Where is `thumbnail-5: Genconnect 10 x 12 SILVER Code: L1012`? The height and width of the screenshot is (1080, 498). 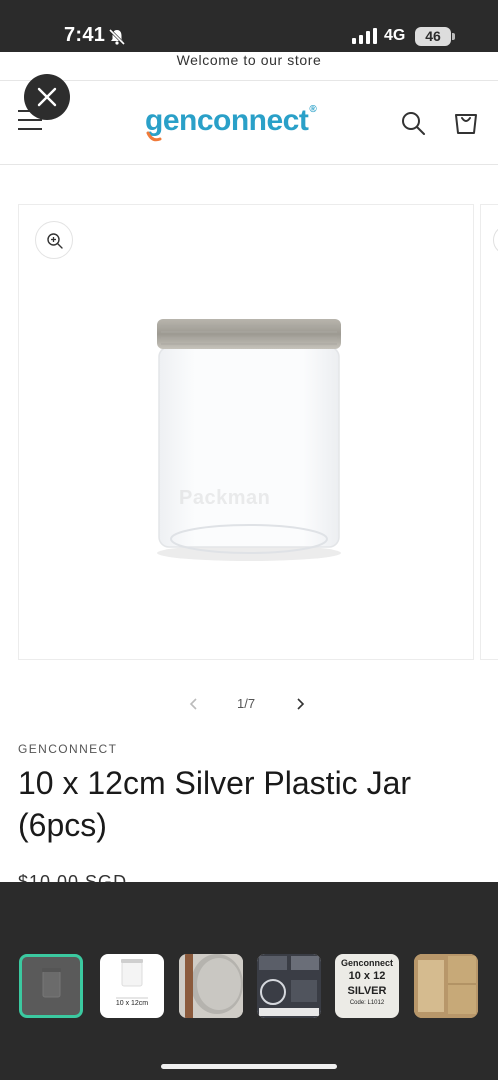 thumbnail-5: Genconnect 10 x 12 SILVER Code: L1012 is located at coordinates (367, 986).